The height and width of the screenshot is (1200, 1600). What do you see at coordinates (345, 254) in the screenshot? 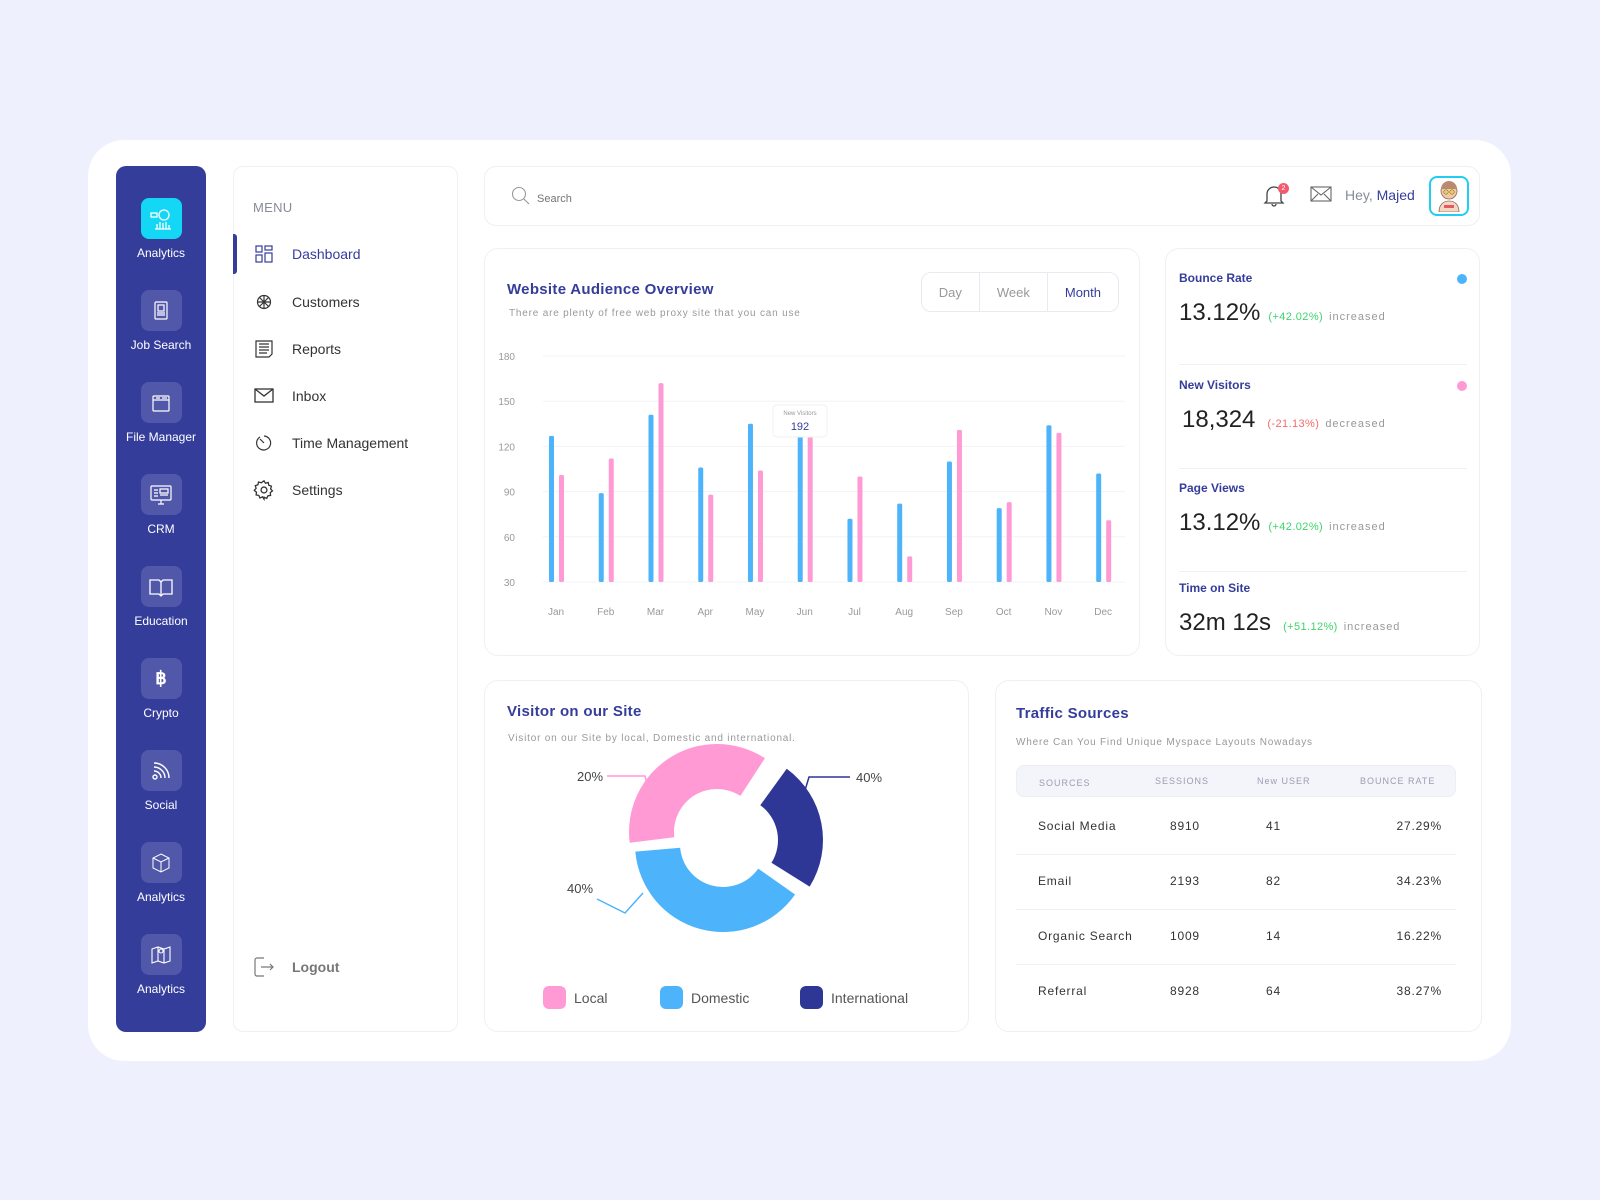
I see `menu-item-dashboard: Dashboard` at bounding box center [345, 254].